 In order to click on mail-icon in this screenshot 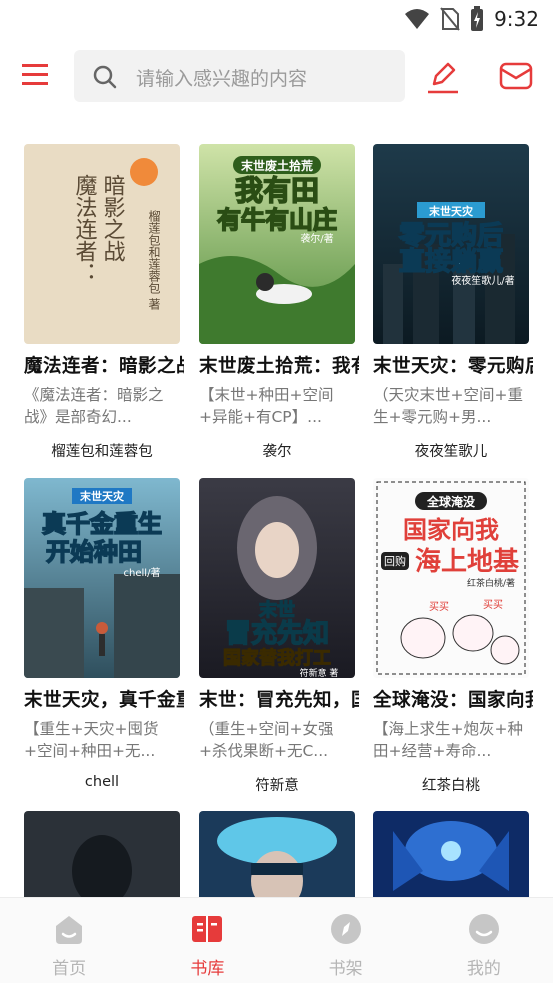, I will do `click(516, 76)`.